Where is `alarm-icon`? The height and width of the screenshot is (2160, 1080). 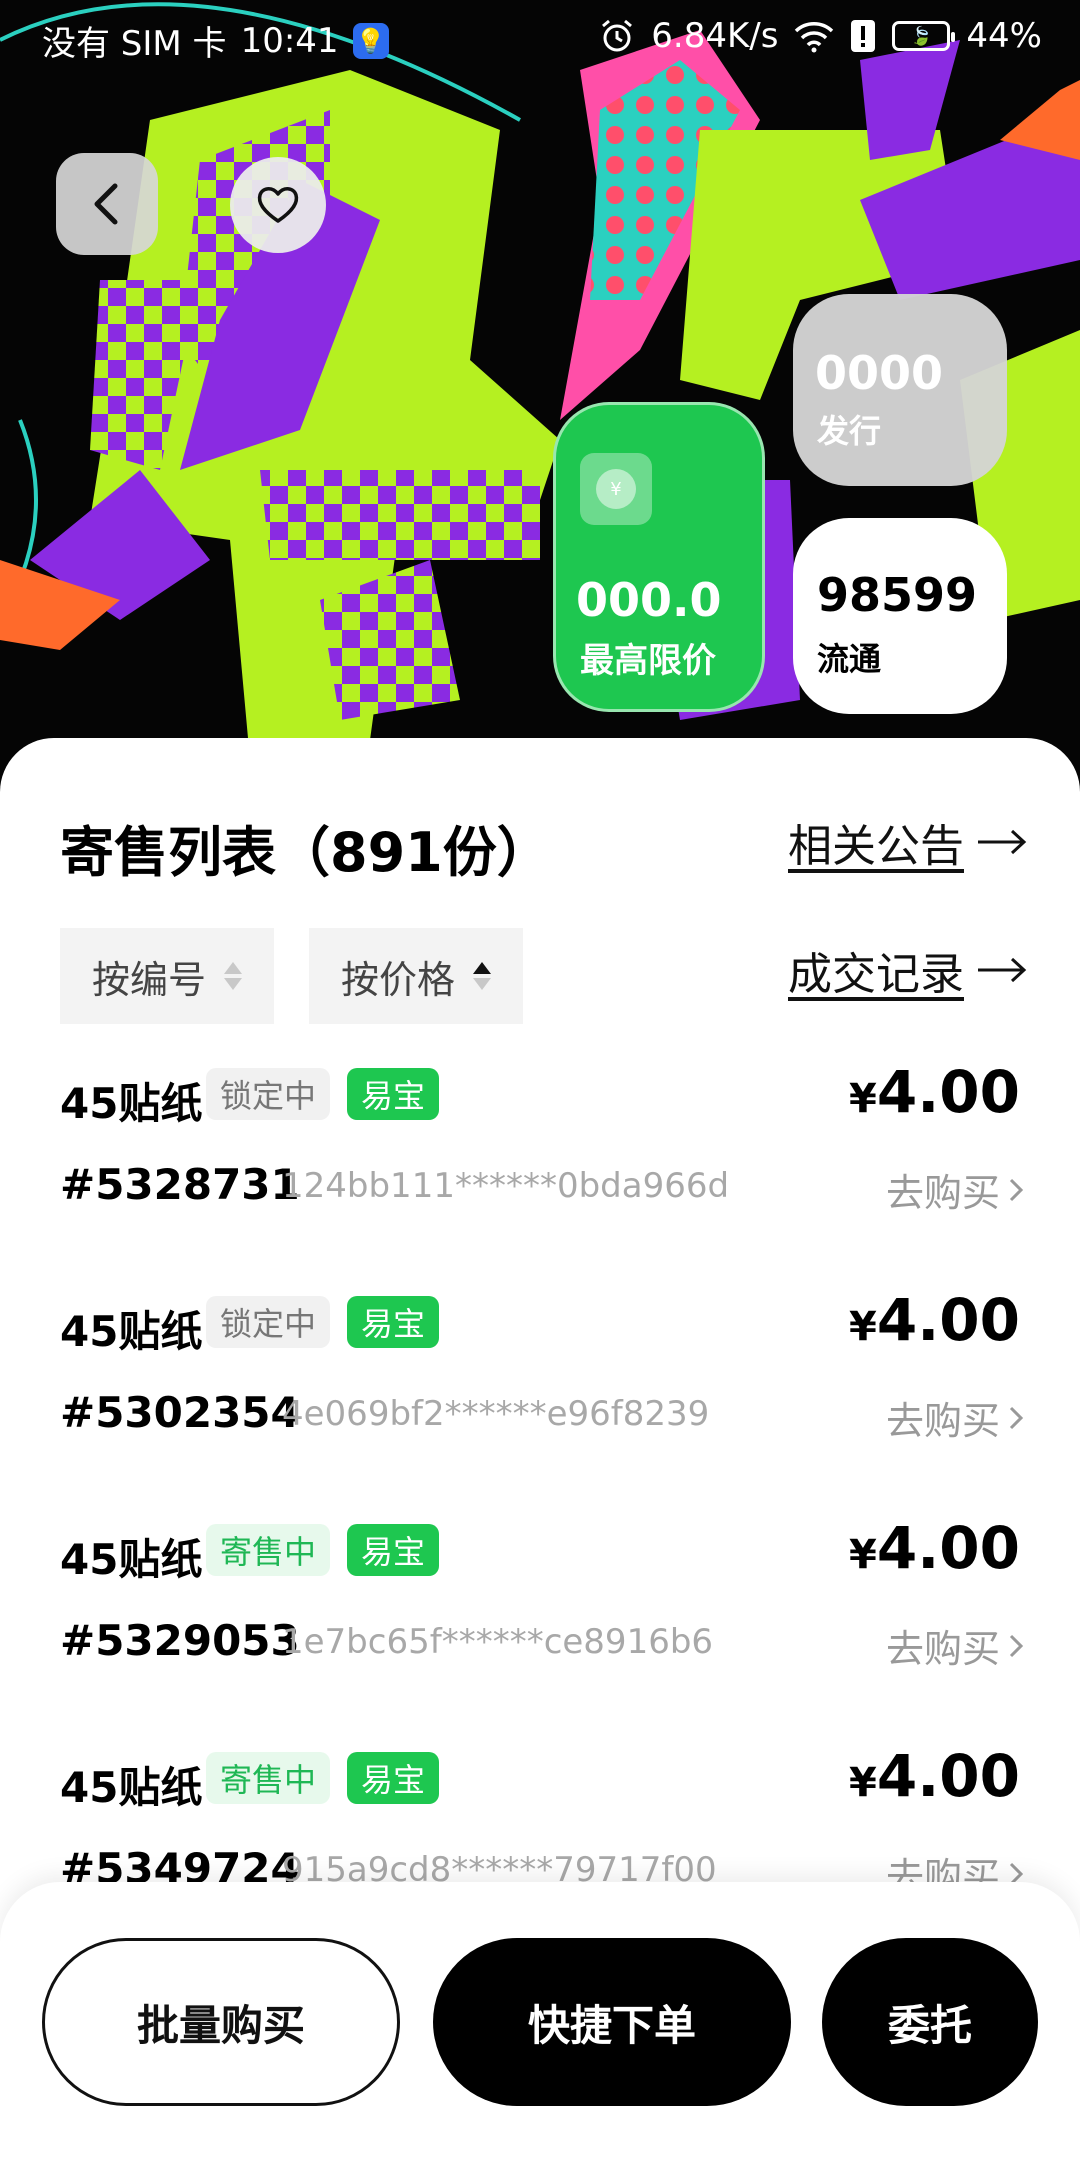 alarm-icon is located at coordinates (617, 36).